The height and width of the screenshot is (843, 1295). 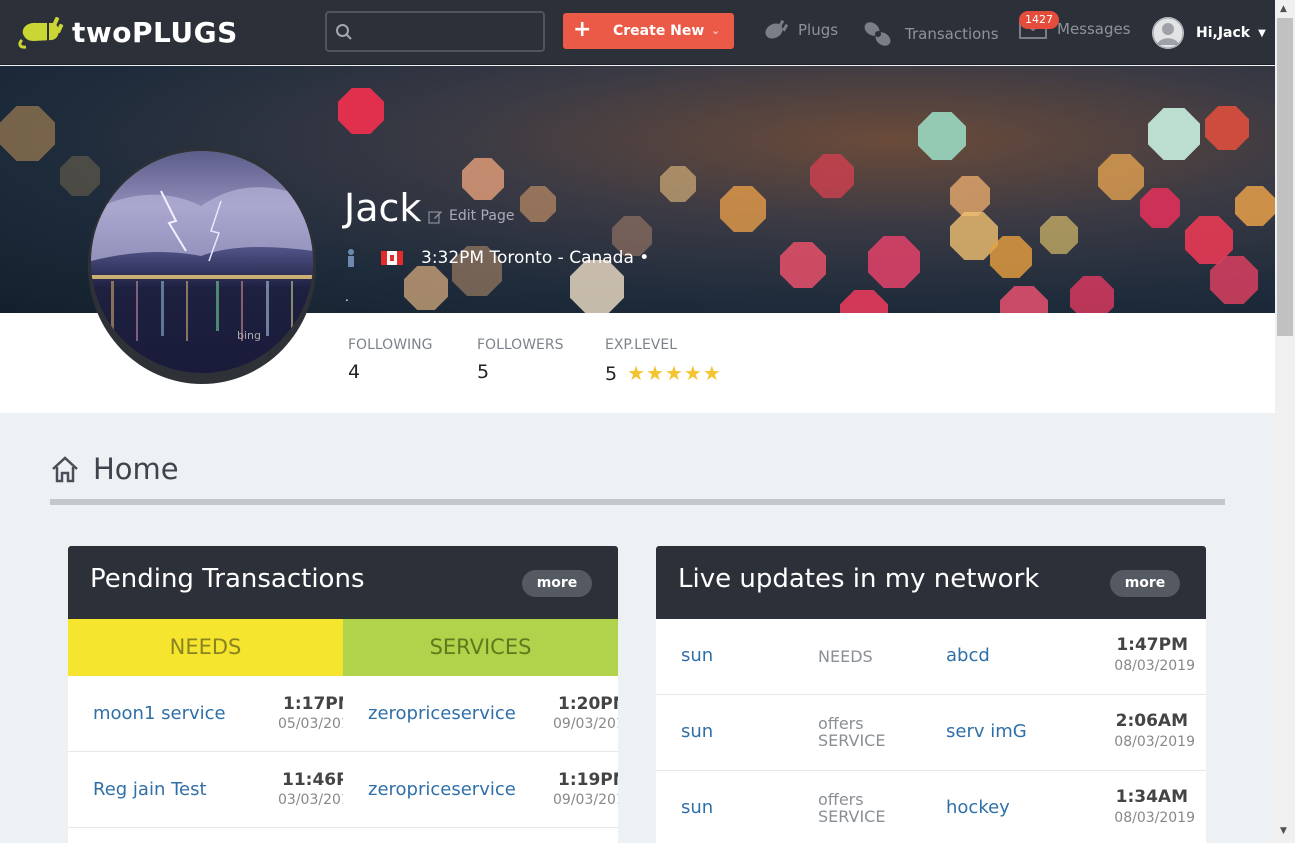 What do you see at coordinates (1151, 721) in the screenshot?
I see `update-time: 2:06AM` at bounding box center [1151, 721].